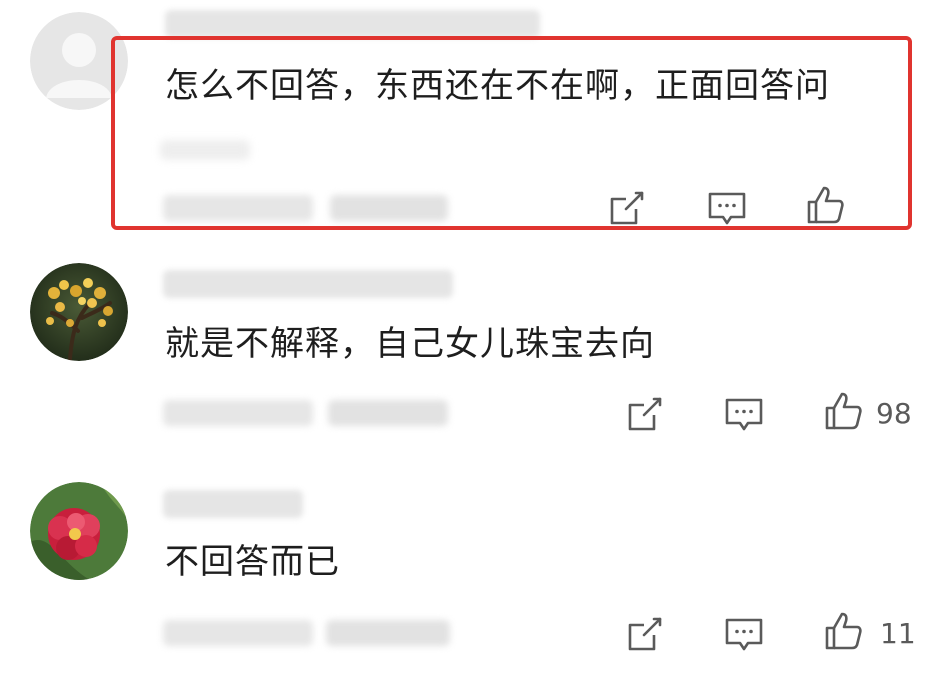  Describe the element at coordinates (898, 633) in the screenshot. I see `like-count: 11` at that location.